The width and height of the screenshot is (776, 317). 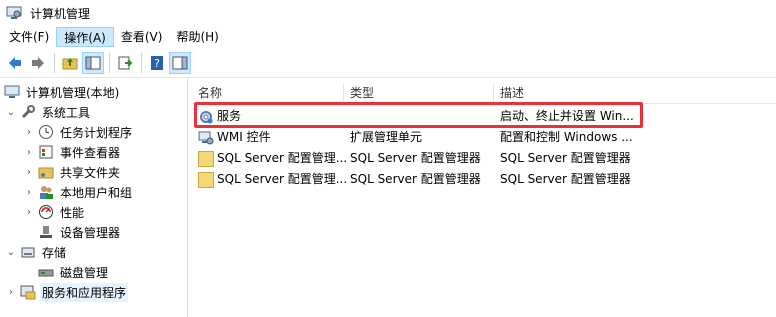 I want to click on tree-item-root: 计算机管理(本地), so click(x=62, y=92).